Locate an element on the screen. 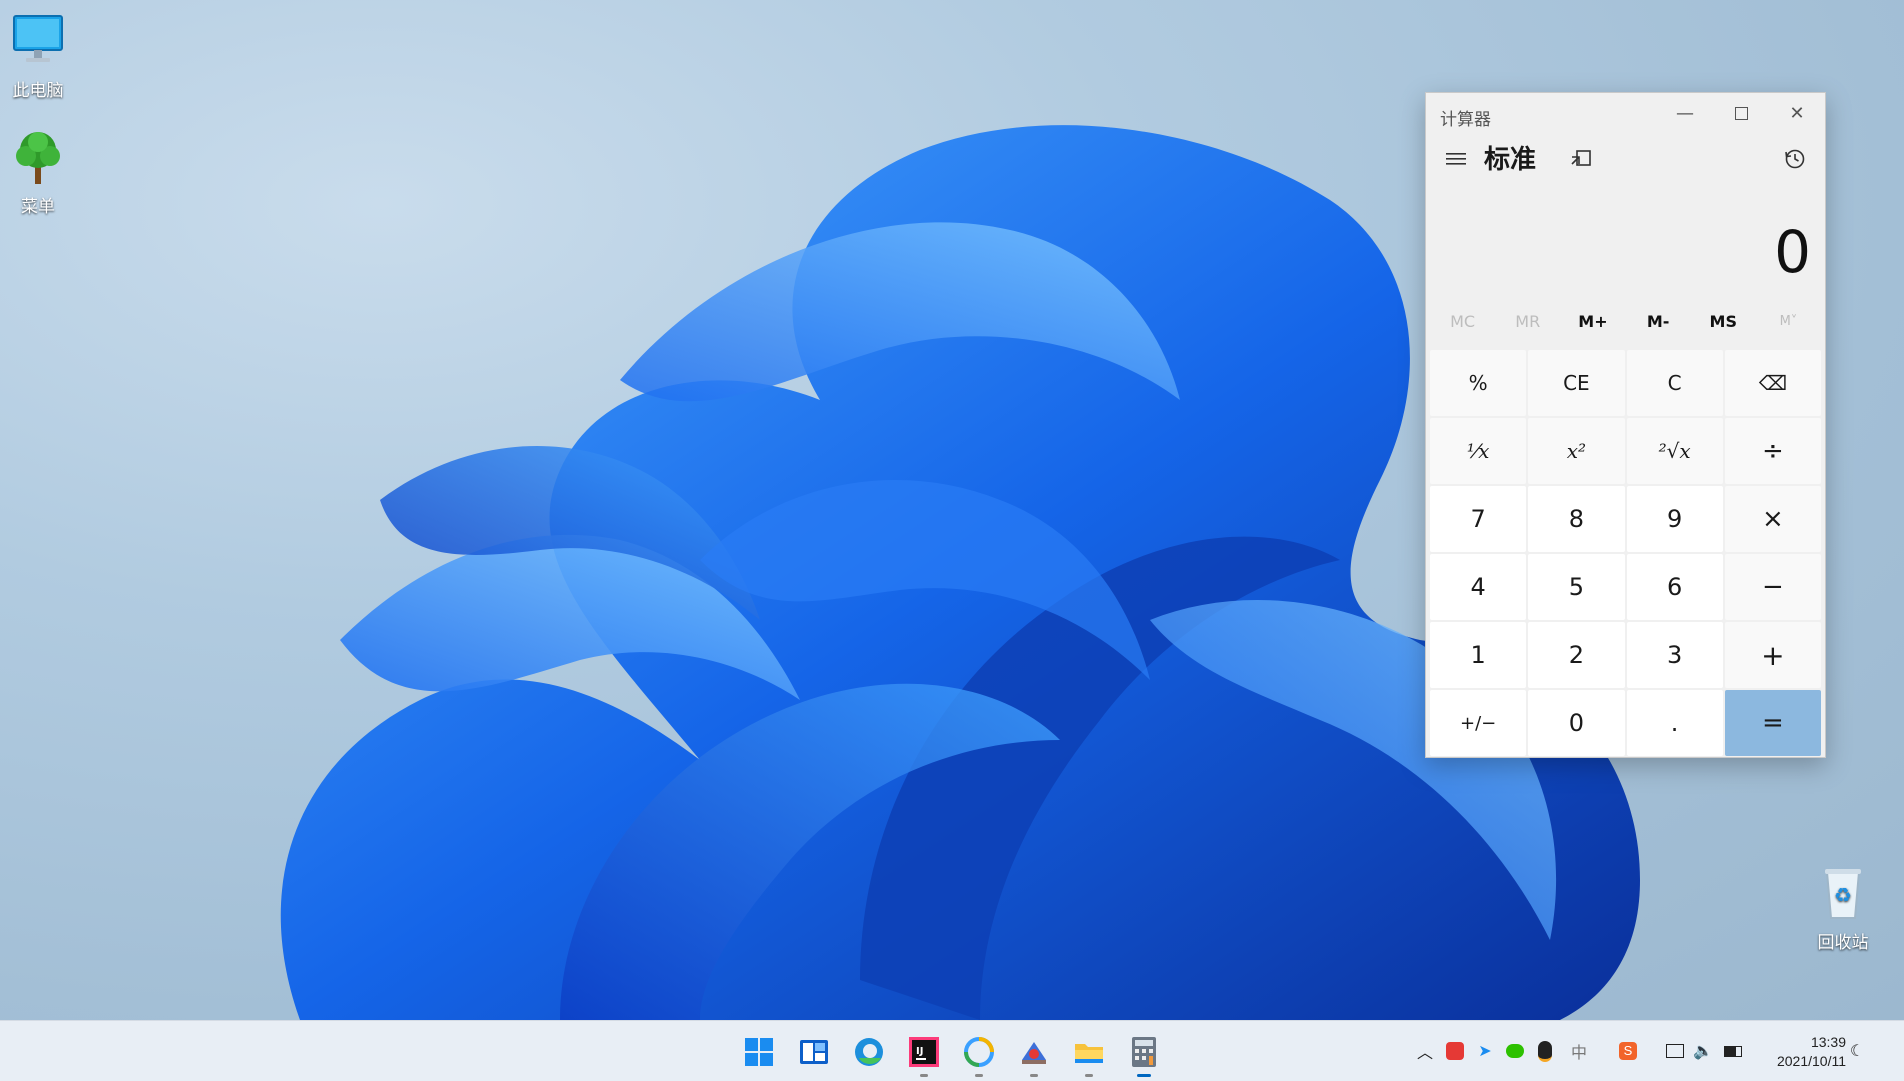 The width and height of the screenshot is (1904, 1081). backspace-icon: ⌫ is located at coordinates (1773, 383).